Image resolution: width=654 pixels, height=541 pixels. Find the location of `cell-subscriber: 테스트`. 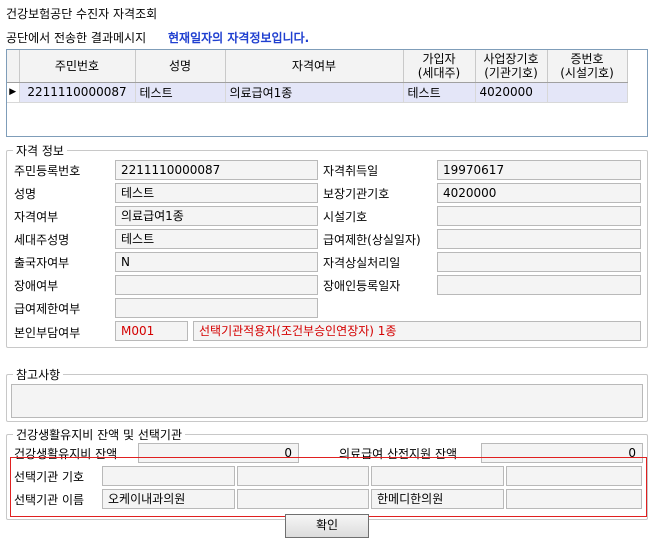

cell-subscriber: 테스트 is located at coordinates (439, 92).